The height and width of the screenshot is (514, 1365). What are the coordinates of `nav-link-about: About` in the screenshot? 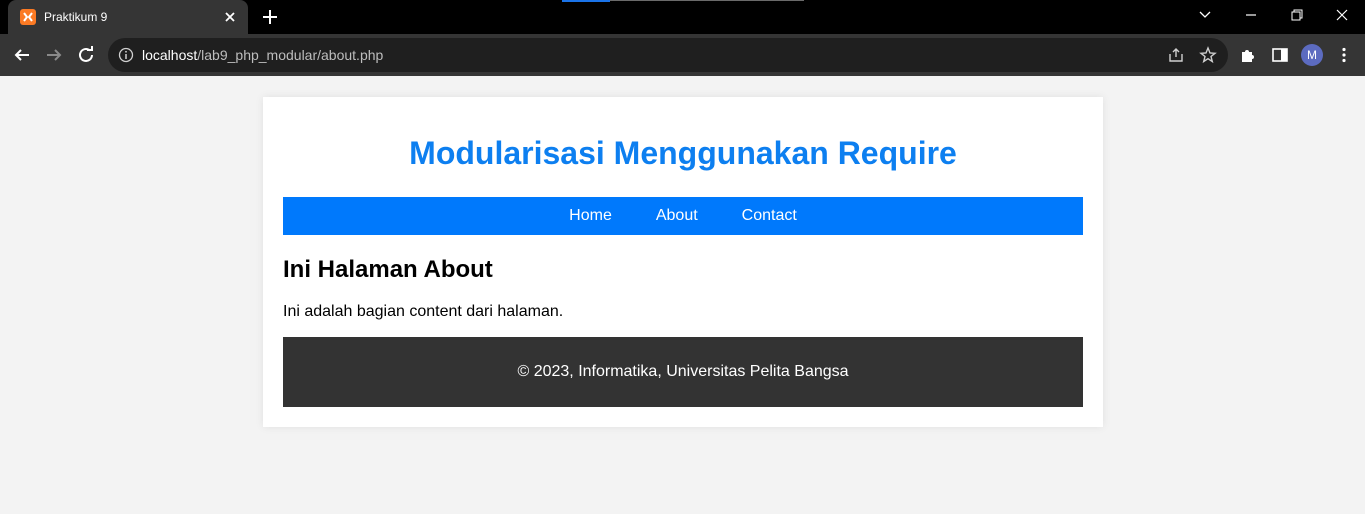 It's located at (677, 216).